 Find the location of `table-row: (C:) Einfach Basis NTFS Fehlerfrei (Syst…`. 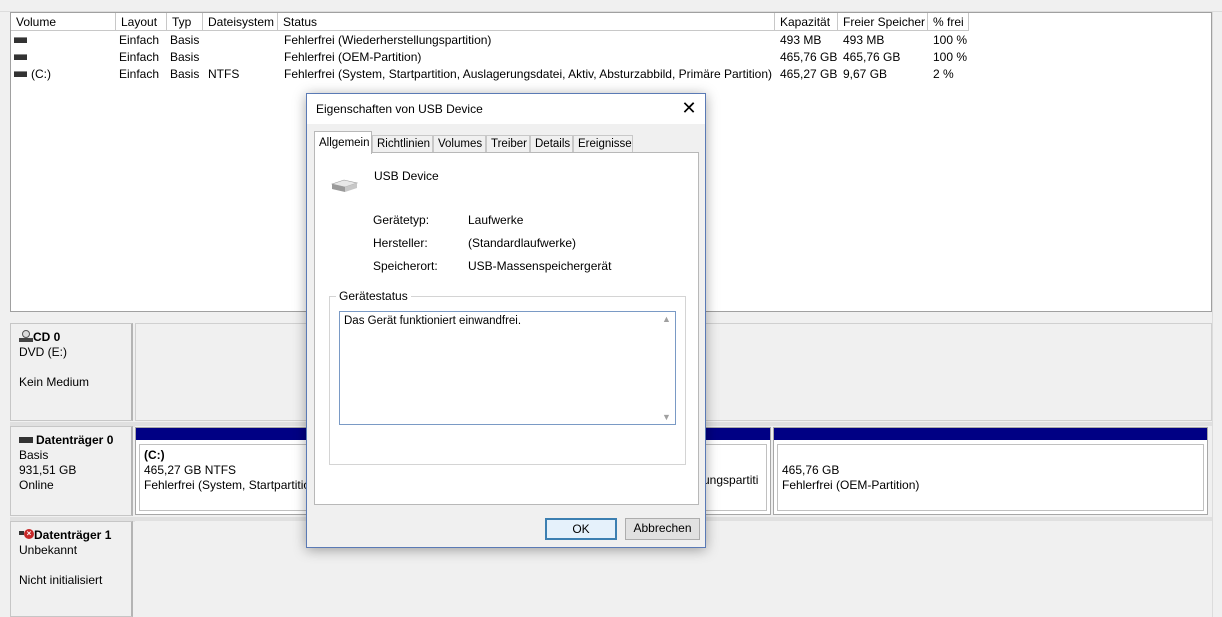

table-row: (C:) Einfach Basis NTFS Fehlerfrei (Syst… is located at coordinates (511, 74).